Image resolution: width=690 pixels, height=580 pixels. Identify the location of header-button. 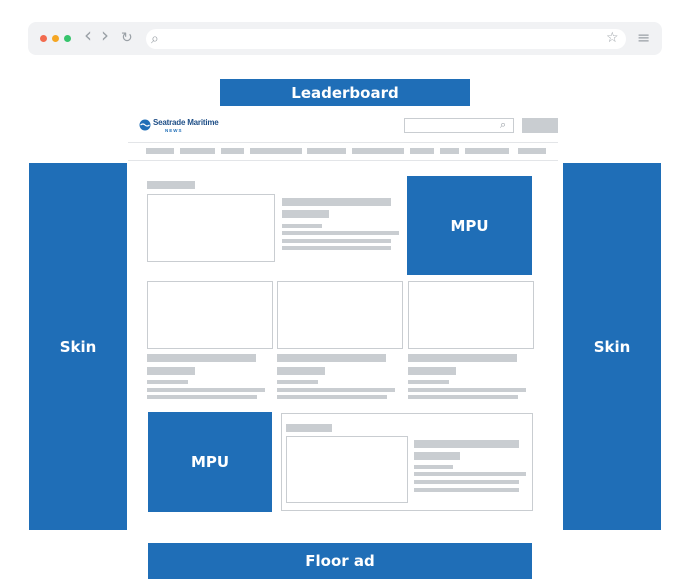
(540, 125).